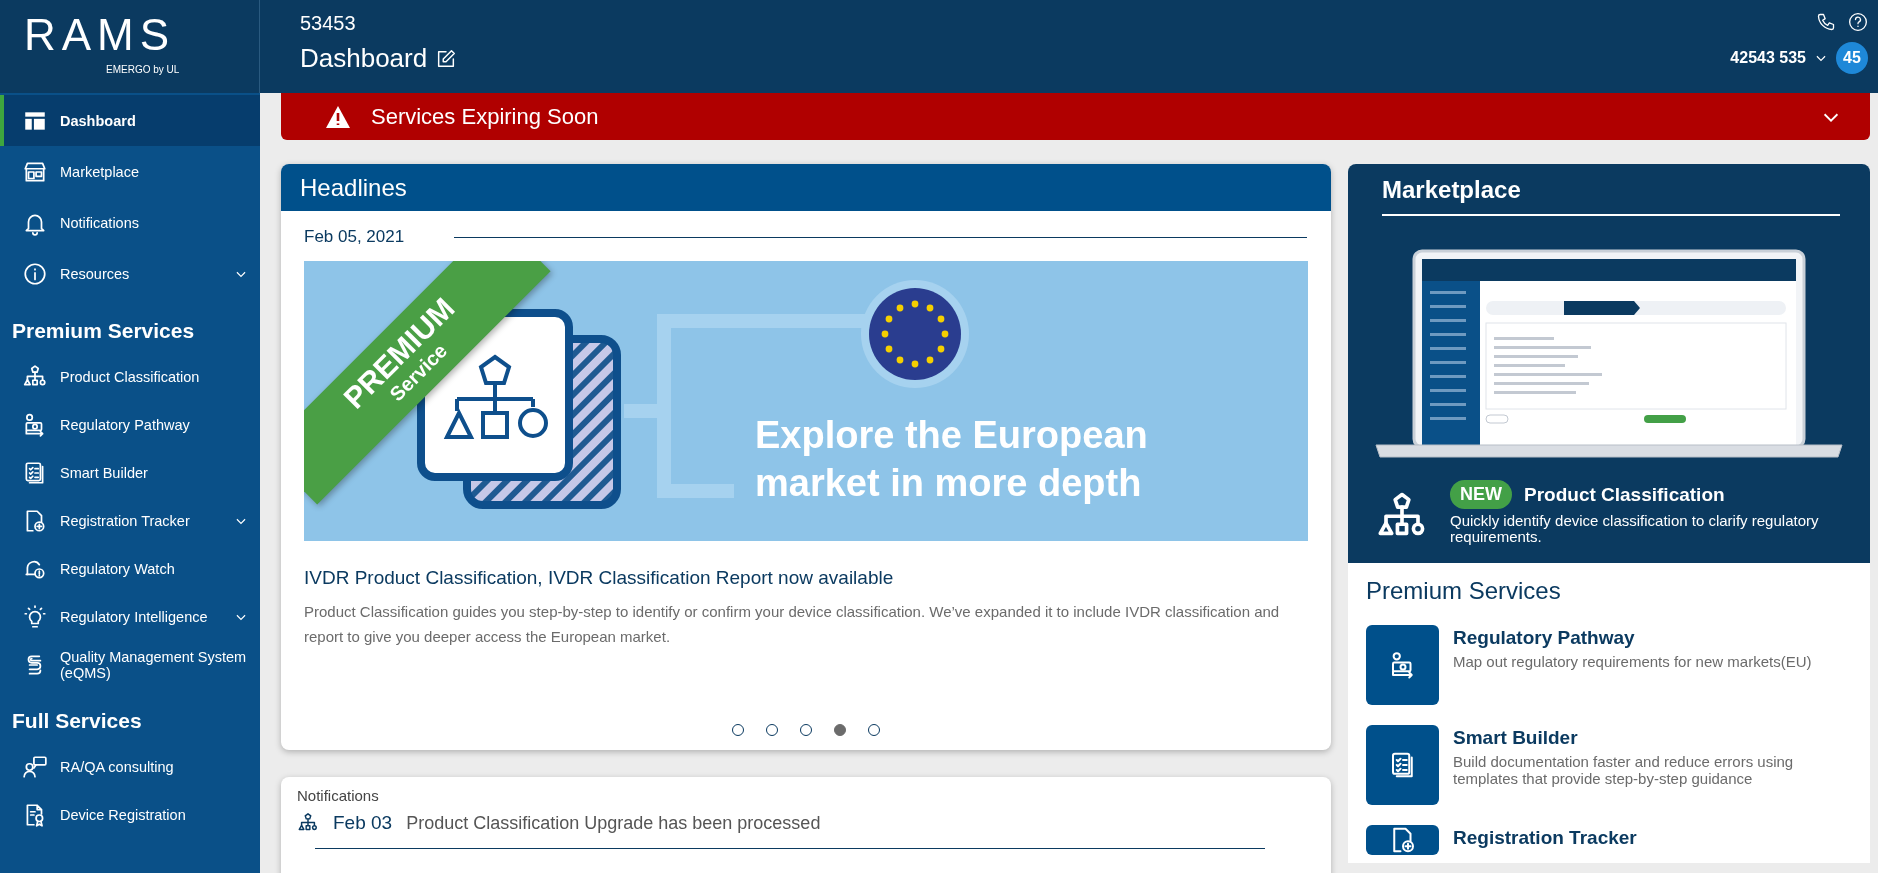 This screenshot has height=873, width=1878. What do you see at coordinates (130, 377) in the screenshot?
I see `sidebar-item: Product Classification` at bounding box center [130, 377].